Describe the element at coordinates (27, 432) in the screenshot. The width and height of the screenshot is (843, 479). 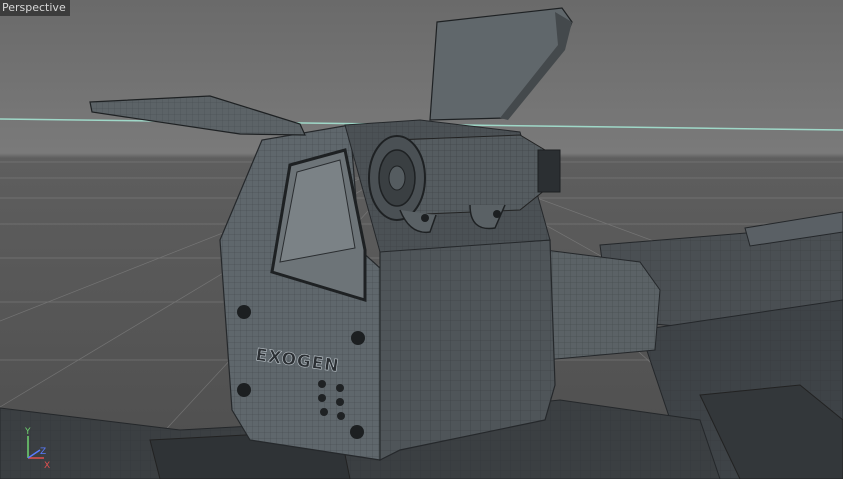
I see `axis-y-label: Y` at that location.